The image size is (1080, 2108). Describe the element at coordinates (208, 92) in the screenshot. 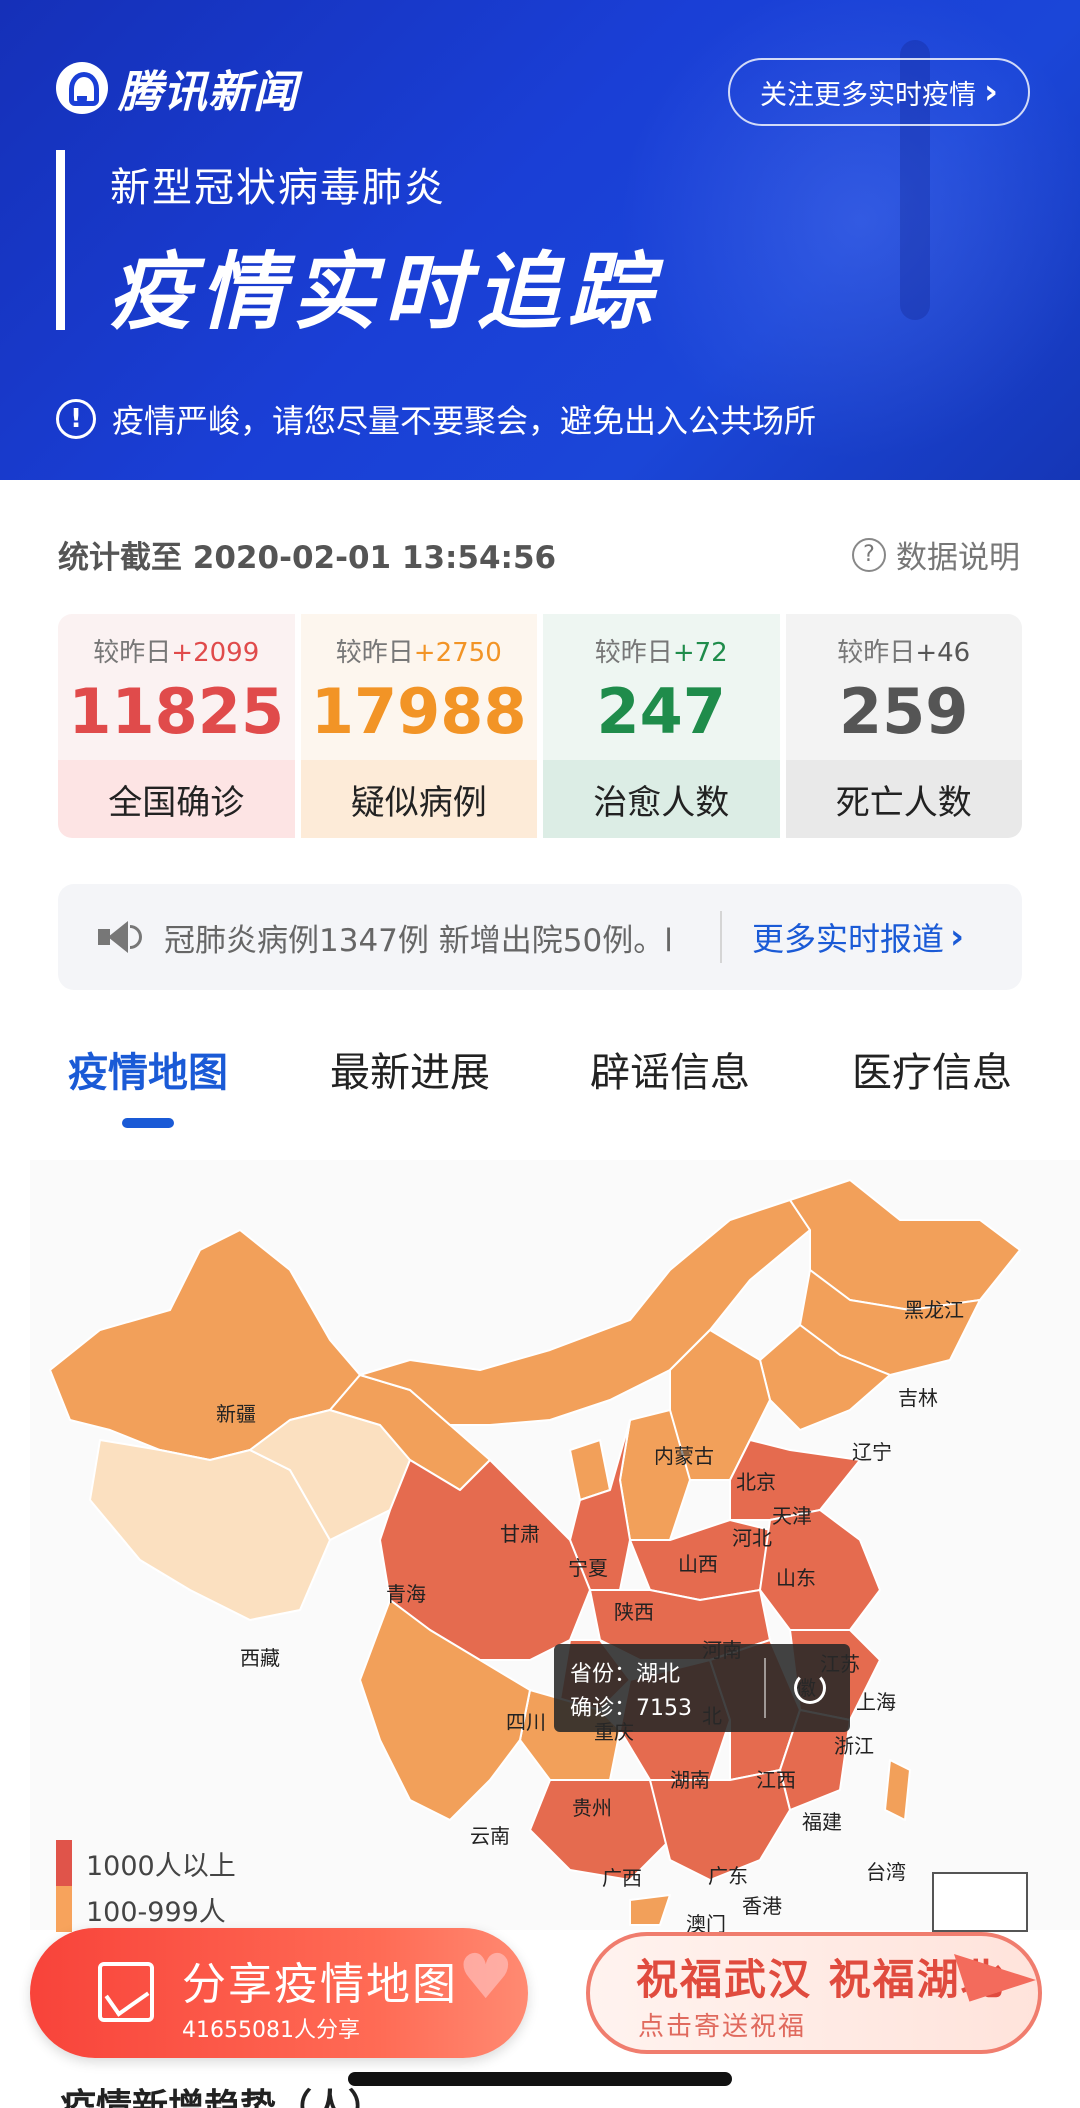

I see `brand-name: 腾讯新闻` at that location.